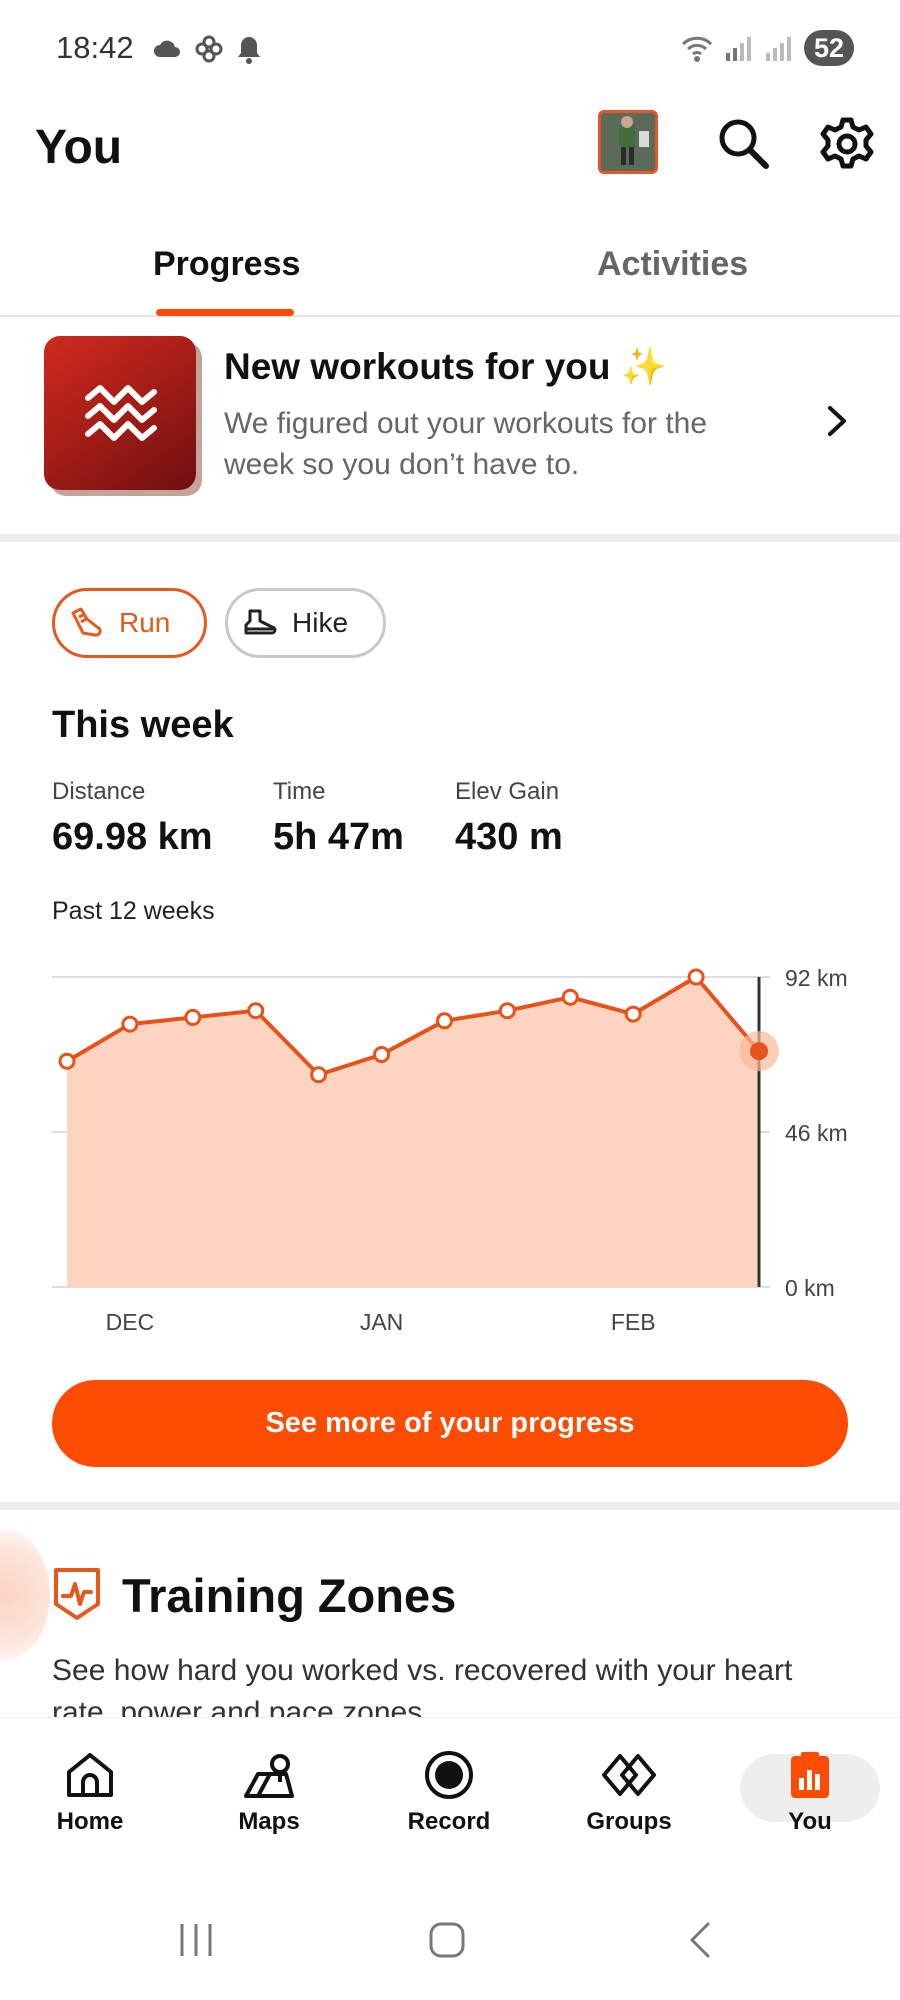 The image size is (900, 2000). I want to click on stat-distance: Distance 69.98 km, so click(132, 818).